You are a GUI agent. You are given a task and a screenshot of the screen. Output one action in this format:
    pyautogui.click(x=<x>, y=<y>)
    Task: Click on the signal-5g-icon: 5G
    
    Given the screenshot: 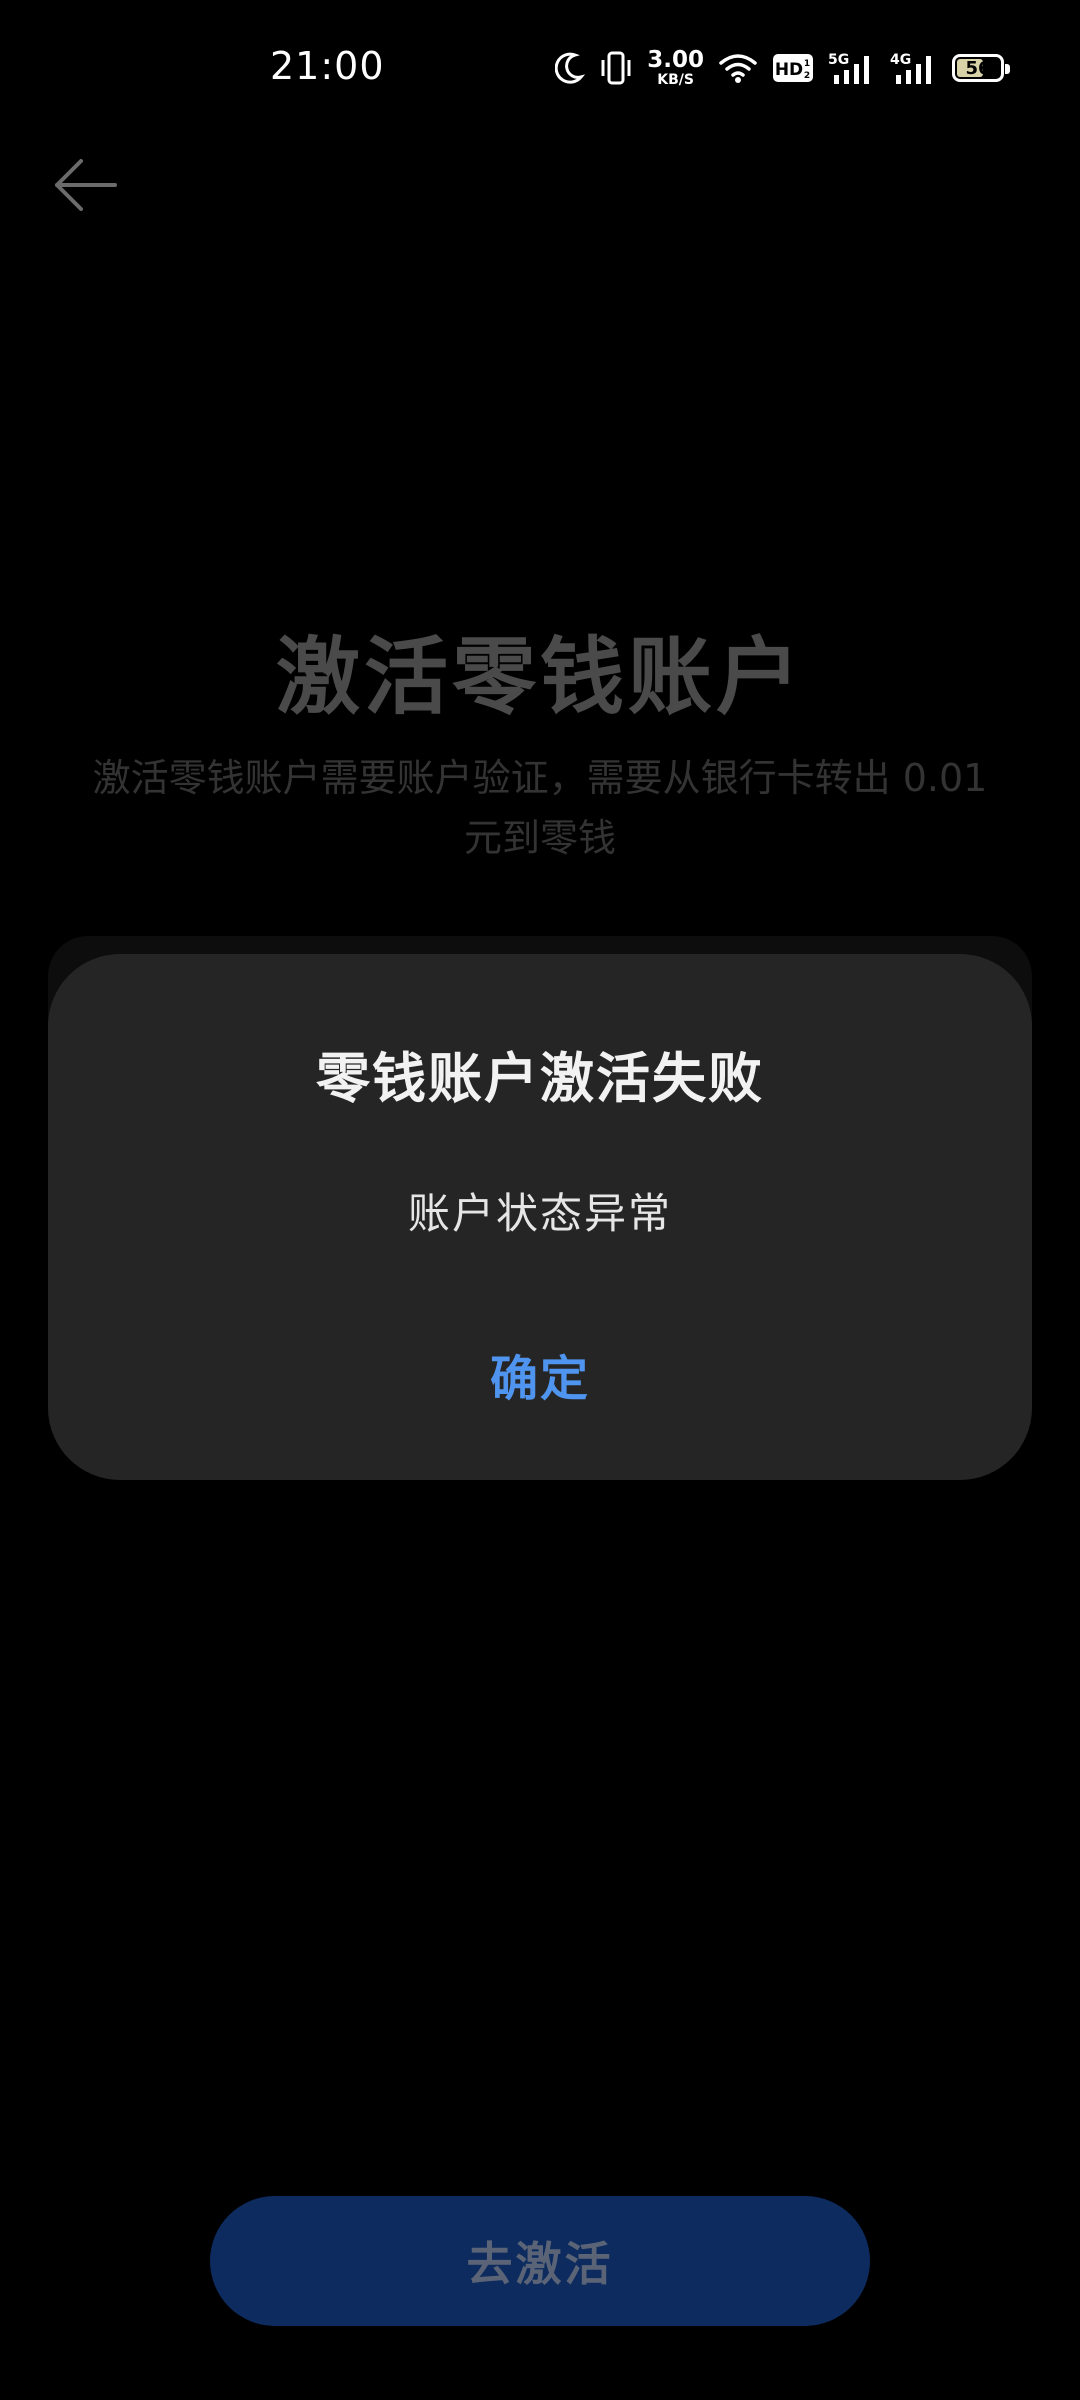 What is the action you would take?
    pyautogui.click(x=852, y=68)
    